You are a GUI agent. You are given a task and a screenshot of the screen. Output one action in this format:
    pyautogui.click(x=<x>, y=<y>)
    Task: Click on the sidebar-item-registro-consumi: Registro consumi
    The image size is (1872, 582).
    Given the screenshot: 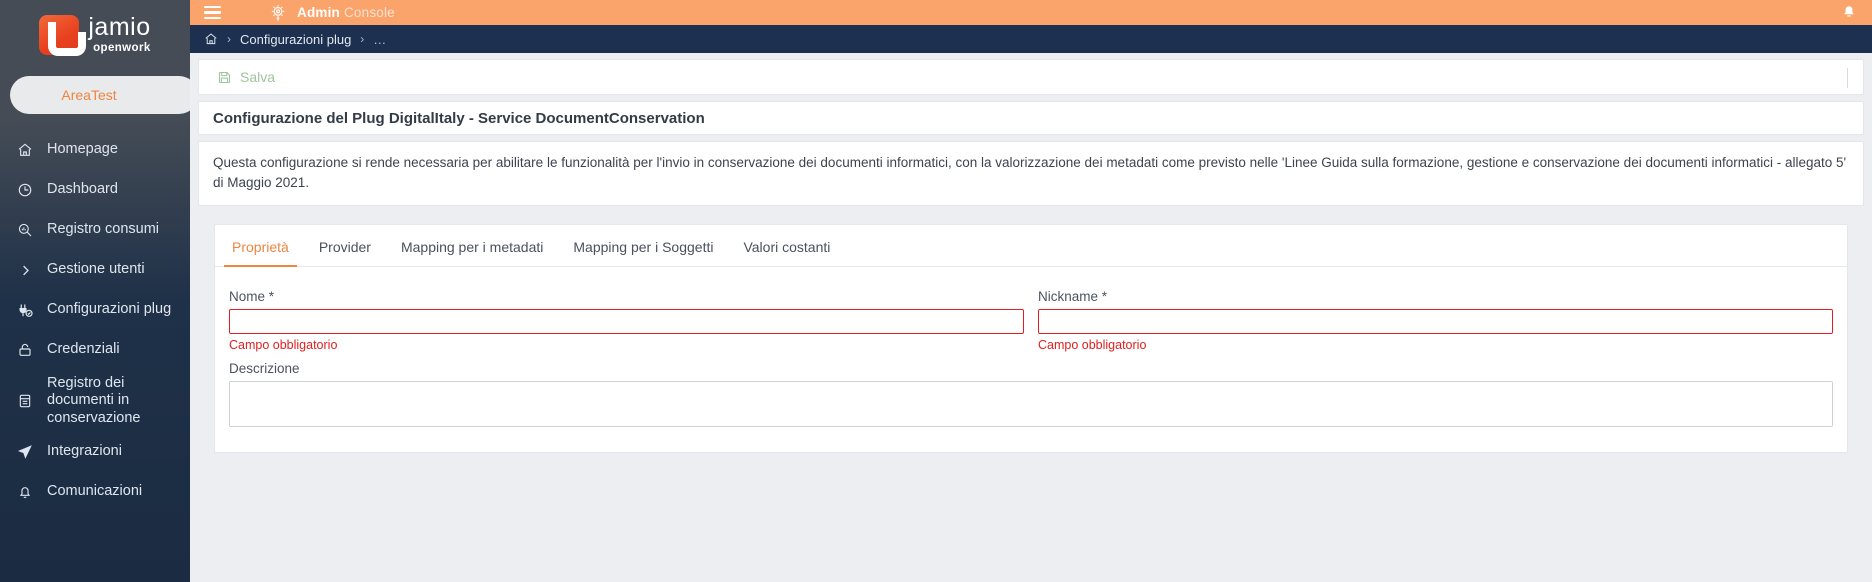 What is the action you would take?
    pyautogui.click(x=95, y=230)
    